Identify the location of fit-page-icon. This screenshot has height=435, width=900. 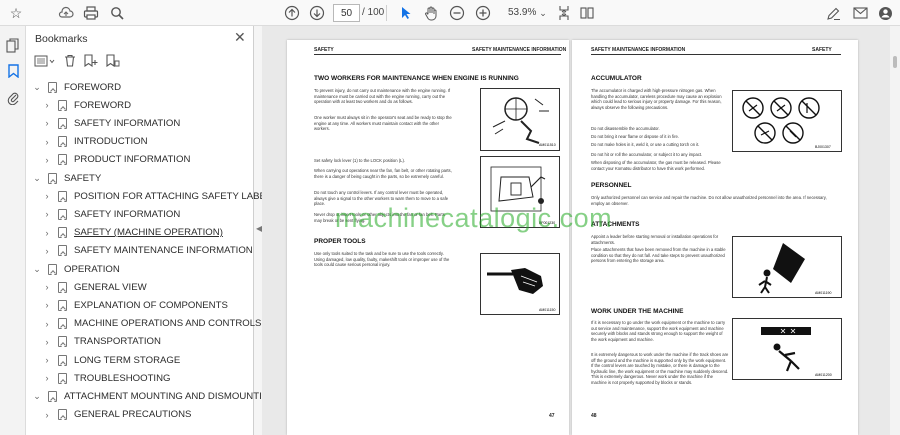
(564, 13).